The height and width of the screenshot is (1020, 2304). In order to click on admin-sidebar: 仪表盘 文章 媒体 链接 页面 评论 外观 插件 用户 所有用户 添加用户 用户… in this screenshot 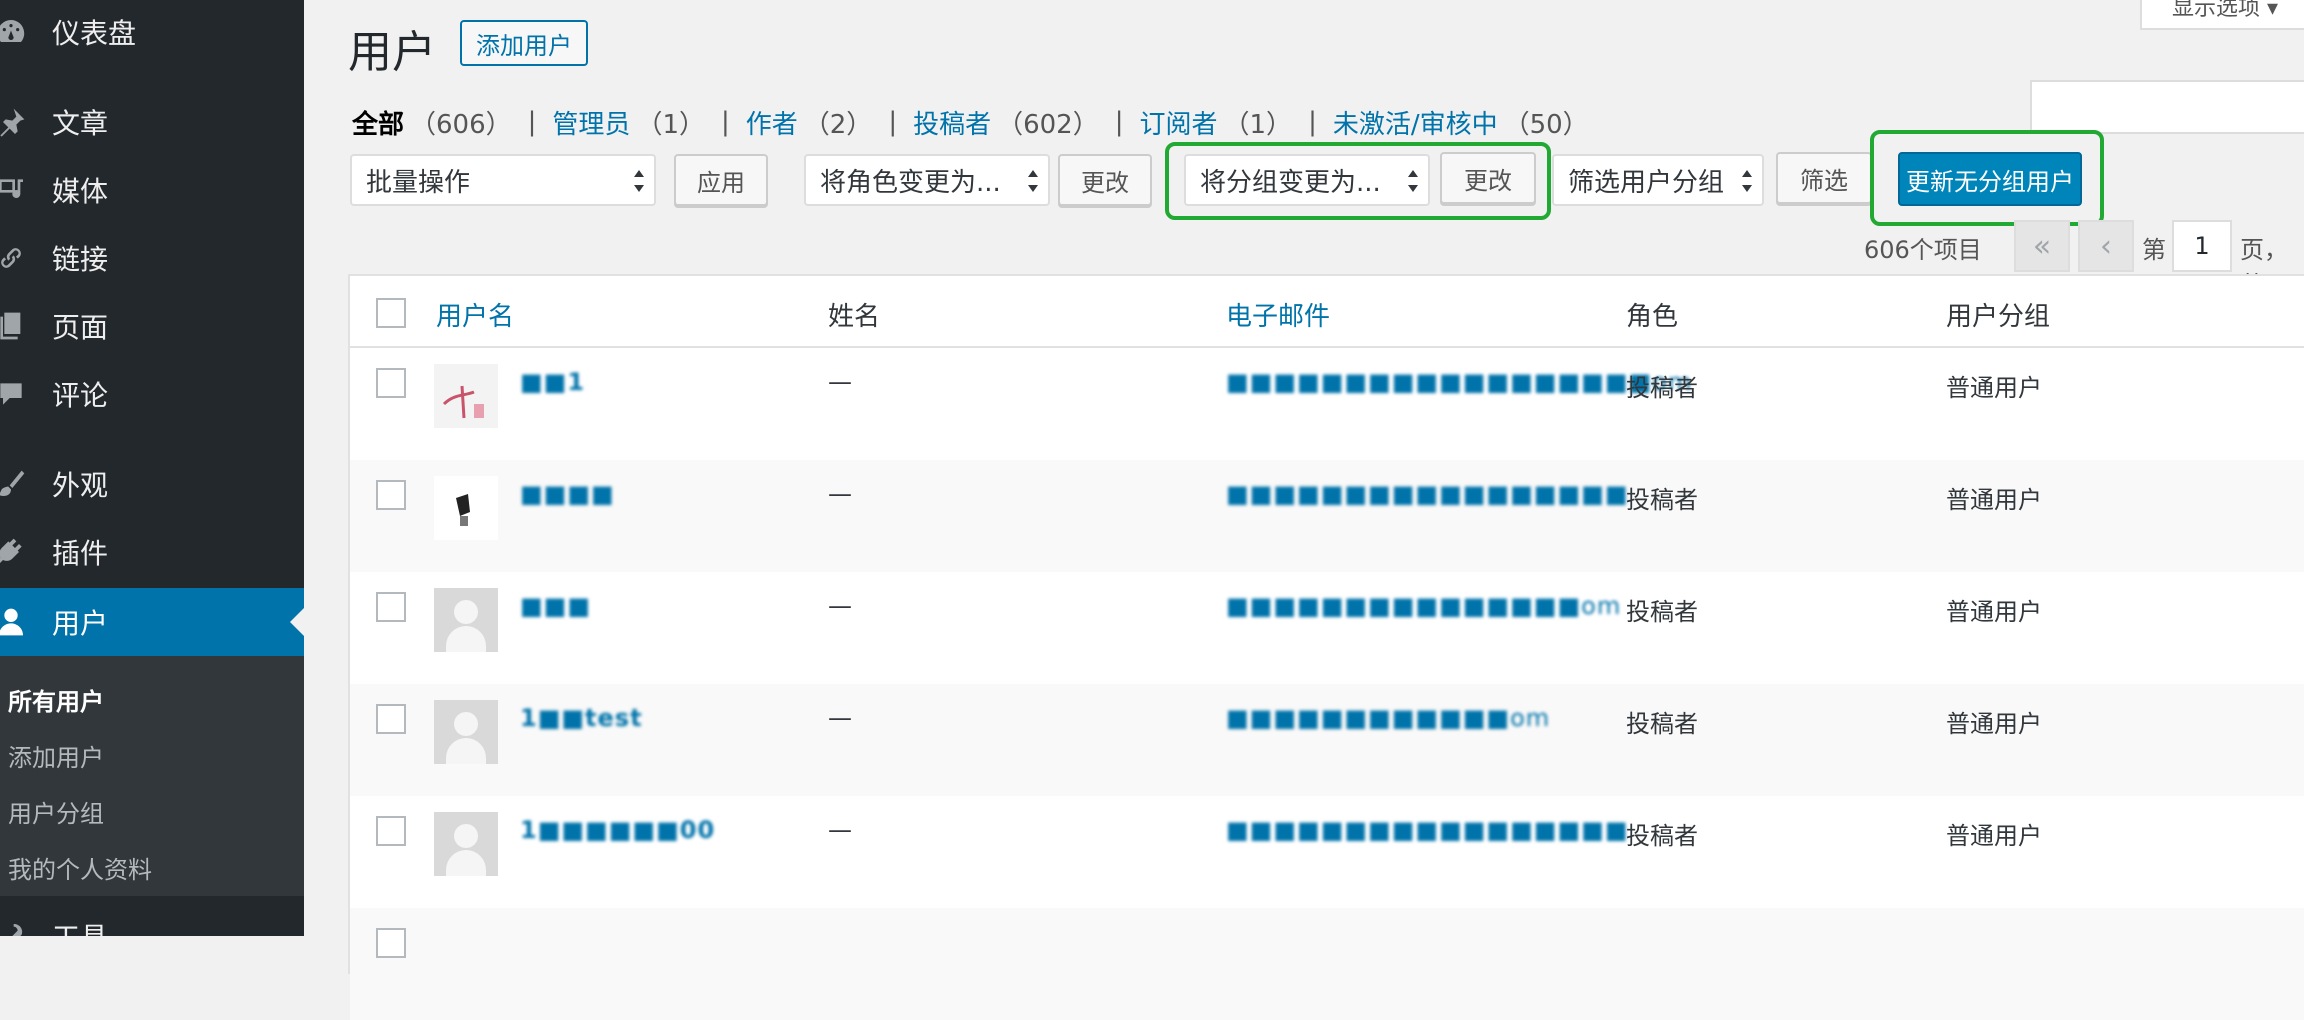, I will do `click(152, 468)`.